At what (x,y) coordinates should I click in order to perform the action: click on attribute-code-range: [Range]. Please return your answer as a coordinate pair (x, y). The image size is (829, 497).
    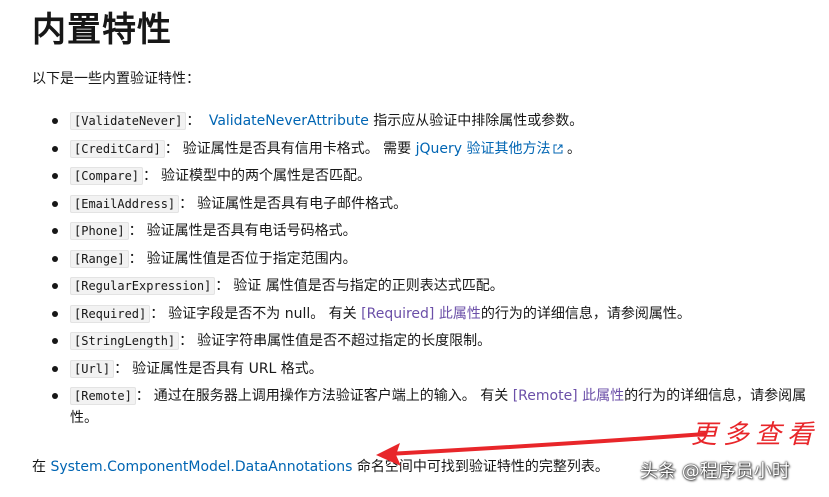
    Looking at the image, I should click on (99, 258).